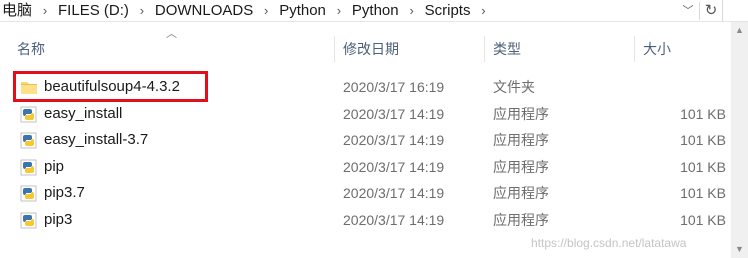 The width and height of the screenshot is (748, 258). Describe the element at coordinates (371, 49) in the screenshot. I see `column-header-date: 修改日期` at that location.